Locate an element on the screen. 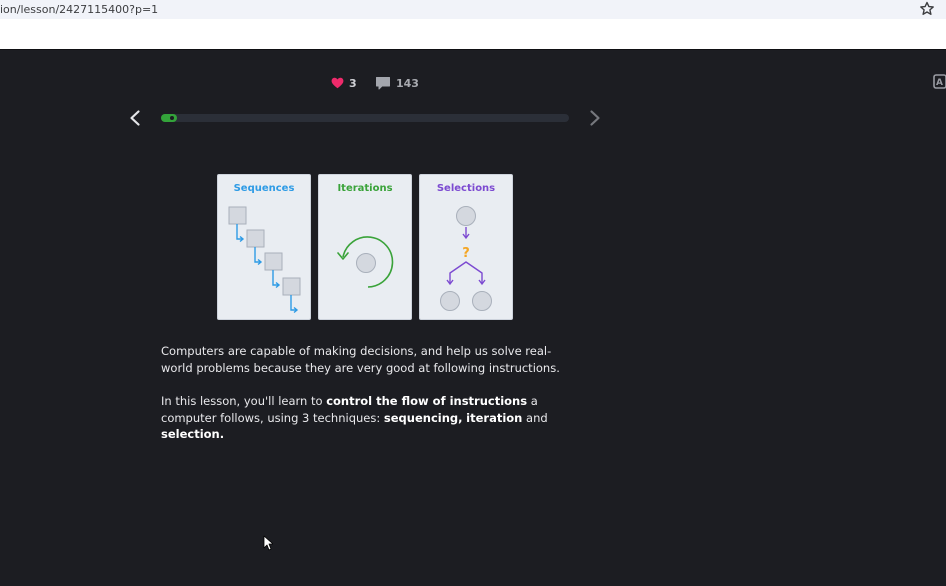 This screenshot has height=586, width=946. progress-marker is located at coordinates (172, 118).